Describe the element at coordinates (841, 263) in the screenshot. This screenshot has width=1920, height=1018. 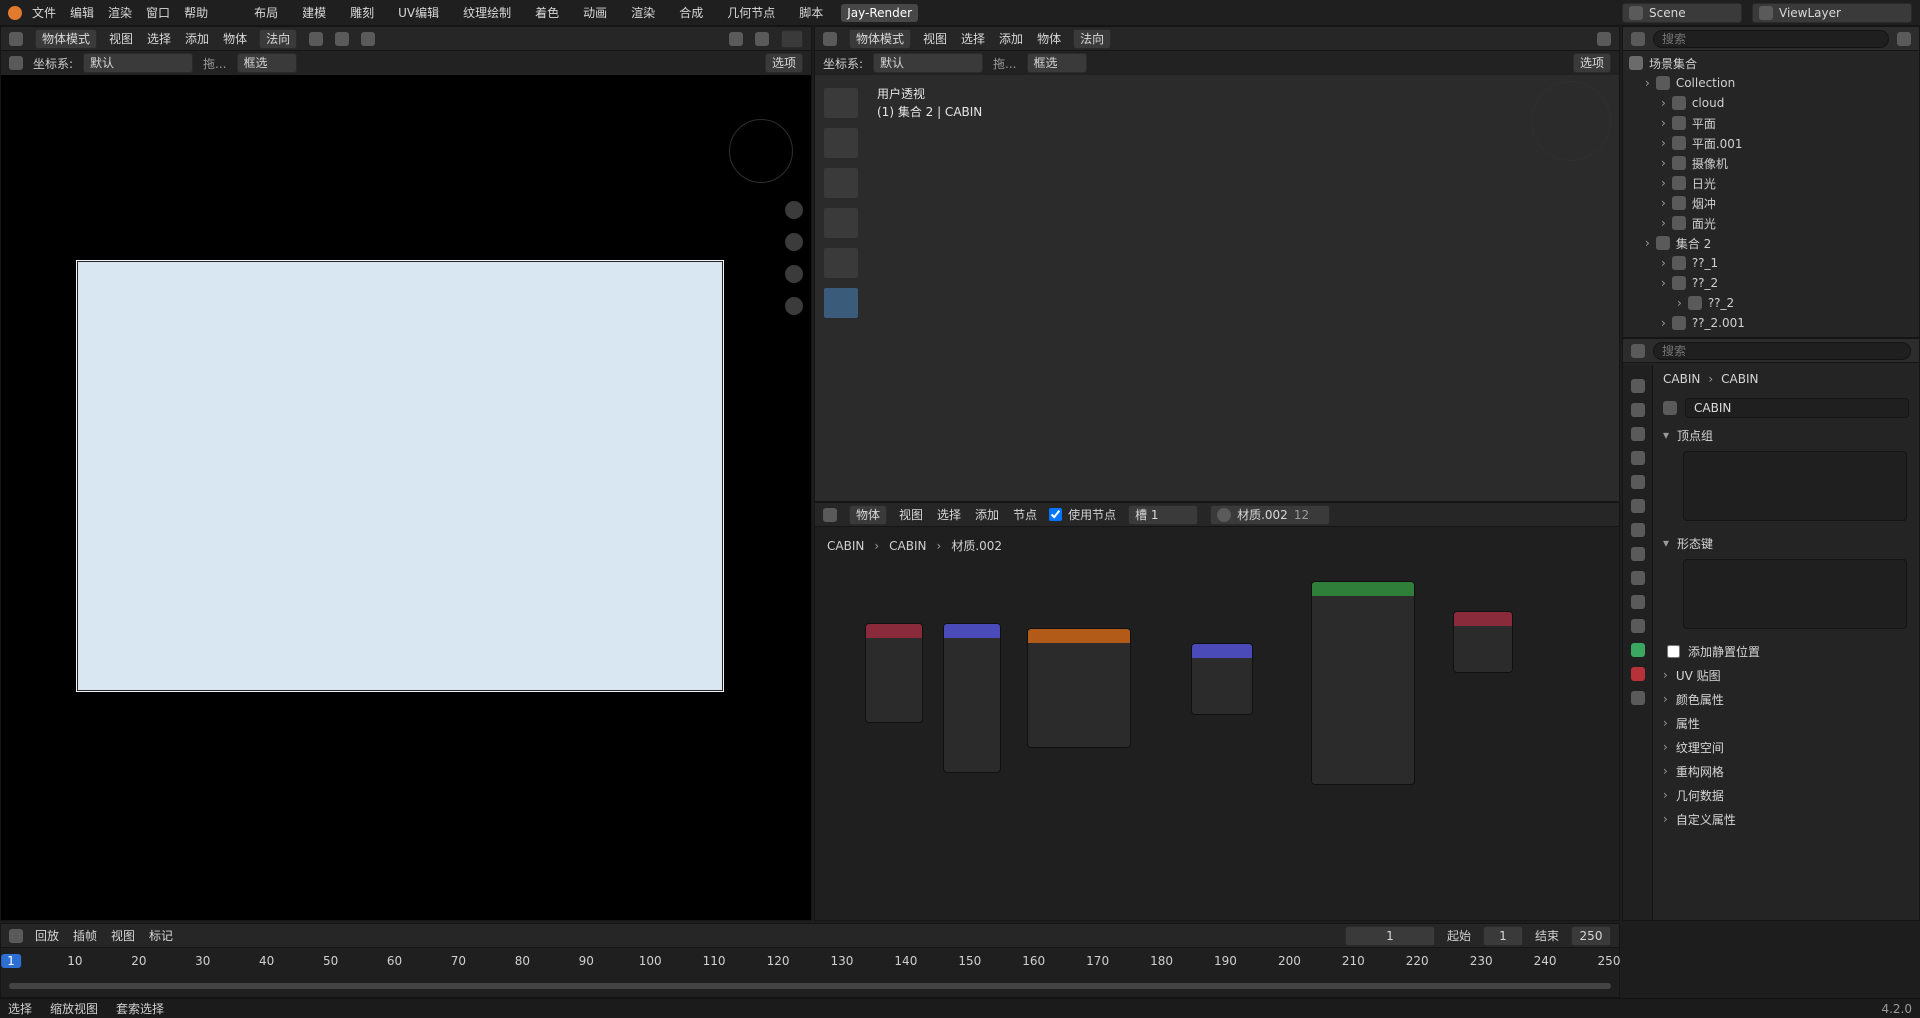
I see `scale-tool` at that location.